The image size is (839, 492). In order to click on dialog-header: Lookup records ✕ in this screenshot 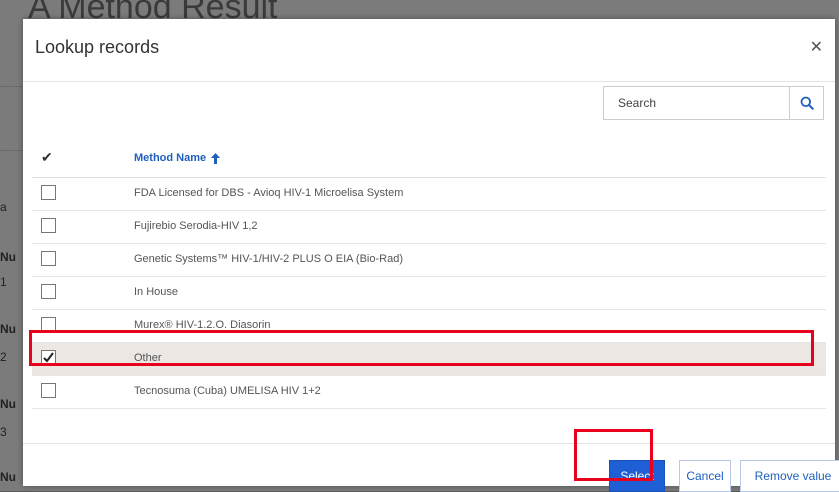, I will do `click(429, 50)`.